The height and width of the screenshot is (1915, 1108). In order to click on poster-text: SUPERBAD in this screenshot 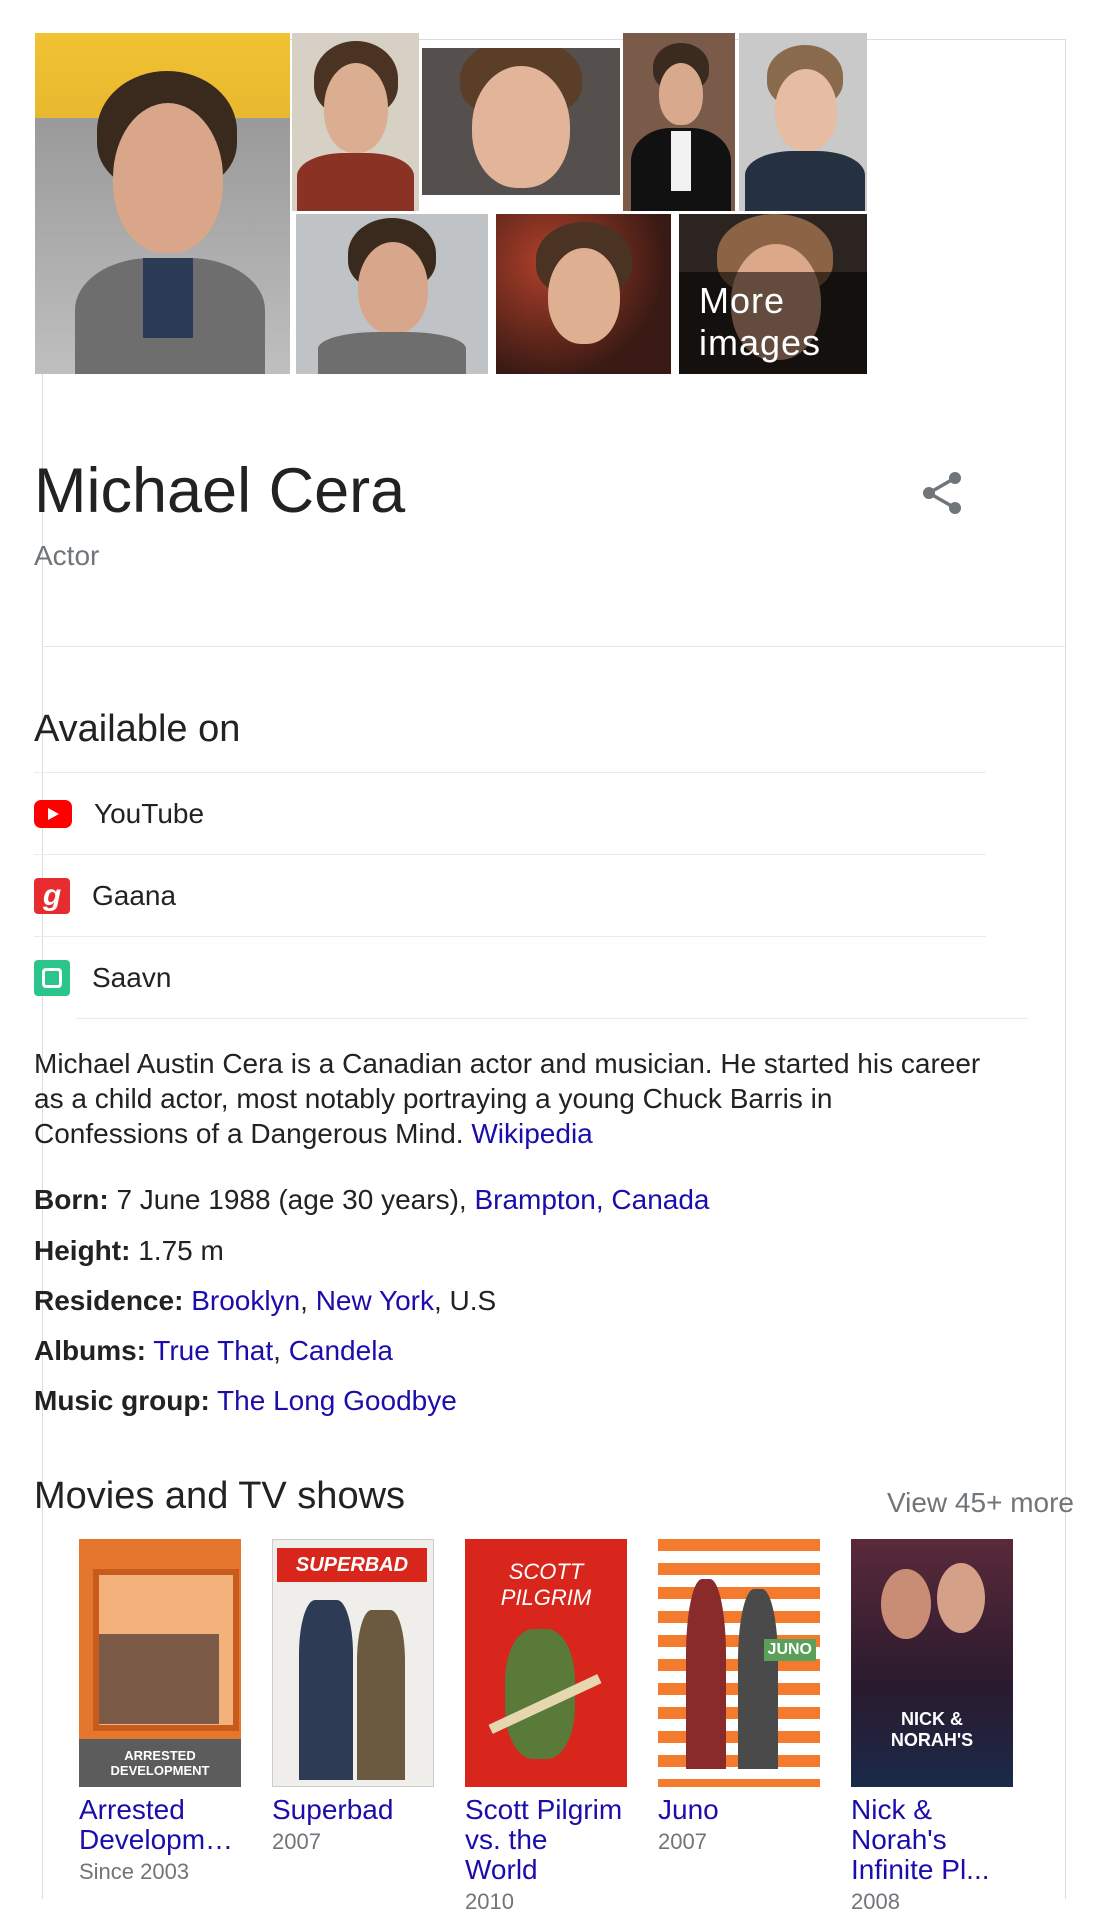, I will do `click(352, 1565)`.